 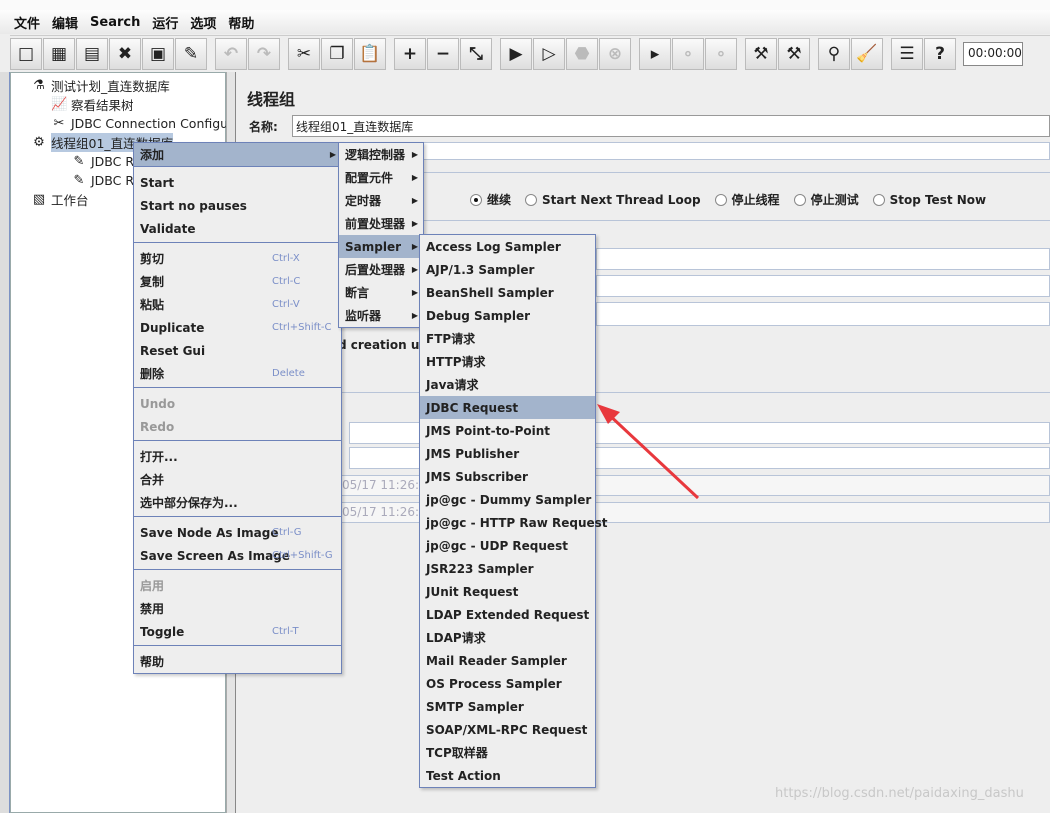 I want to click on menu-item: Sampler ▶, so click(x=381, y=246).